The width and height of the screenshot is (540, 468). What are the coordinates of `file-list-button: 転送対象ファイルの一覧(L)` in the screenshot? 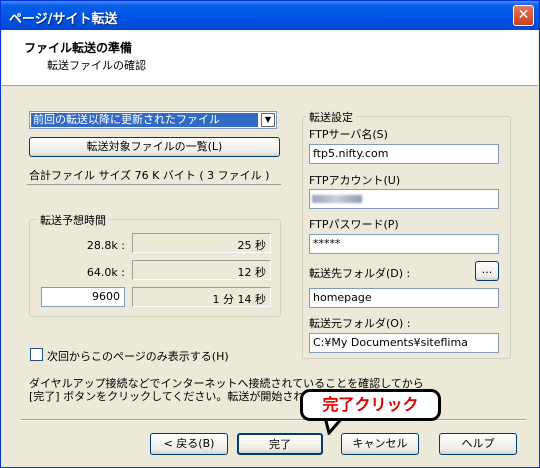 It's located at (154, 147).